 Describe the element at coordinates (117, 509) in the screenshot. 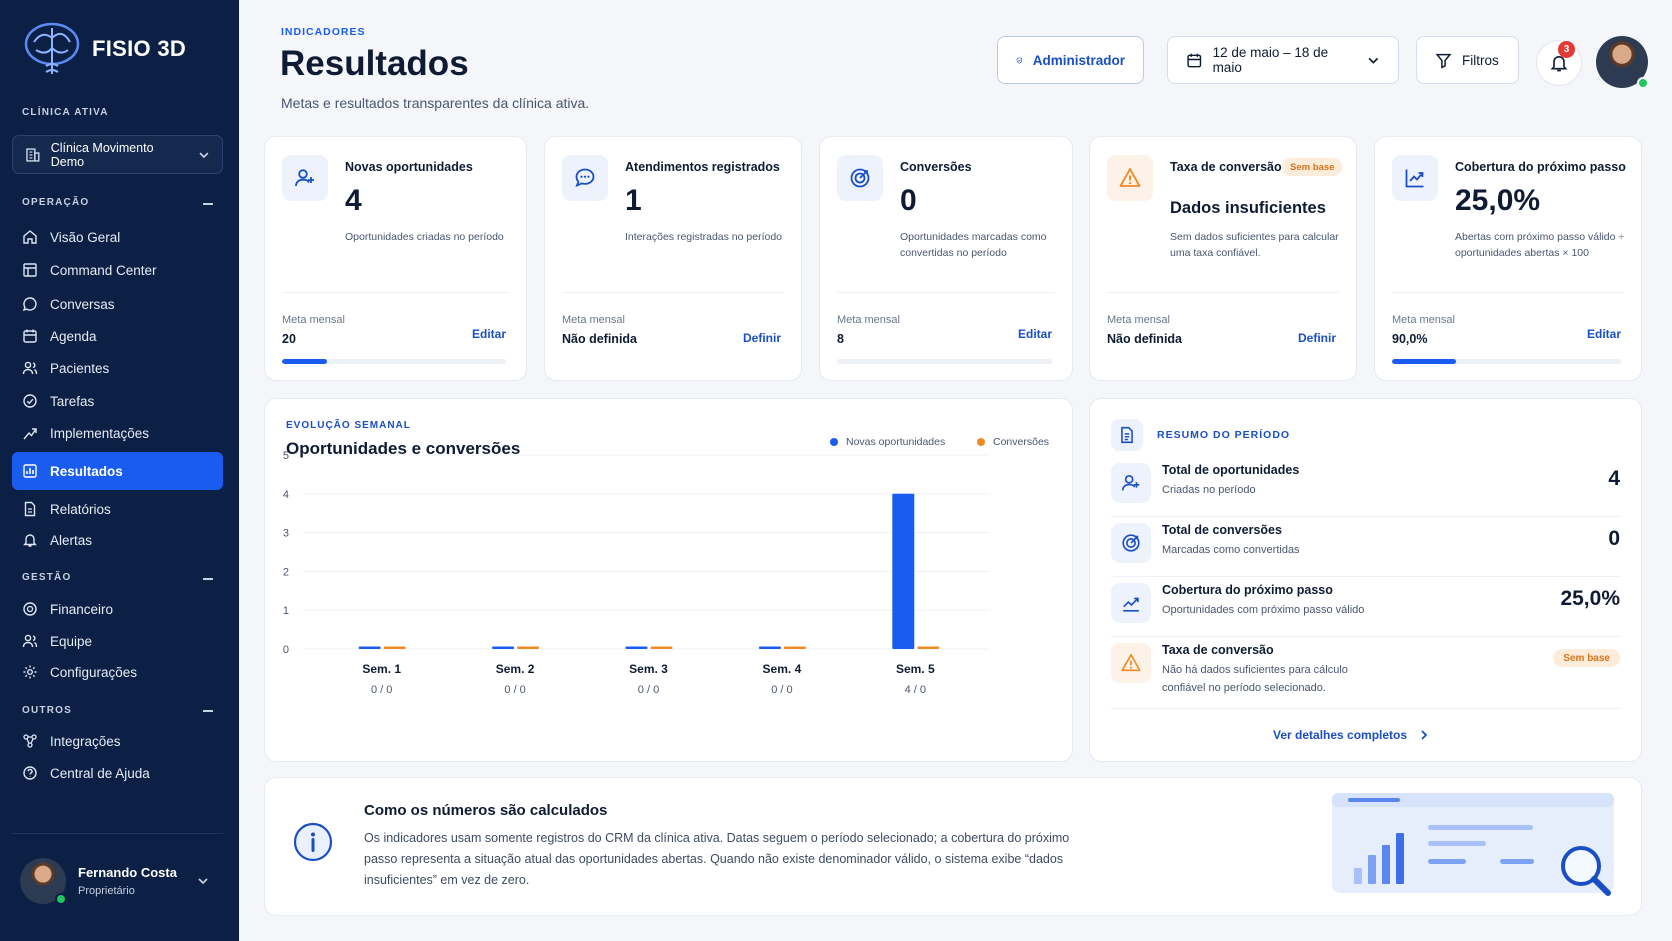

I see `sidebar-item-relatorios: Relatórios` at that location.